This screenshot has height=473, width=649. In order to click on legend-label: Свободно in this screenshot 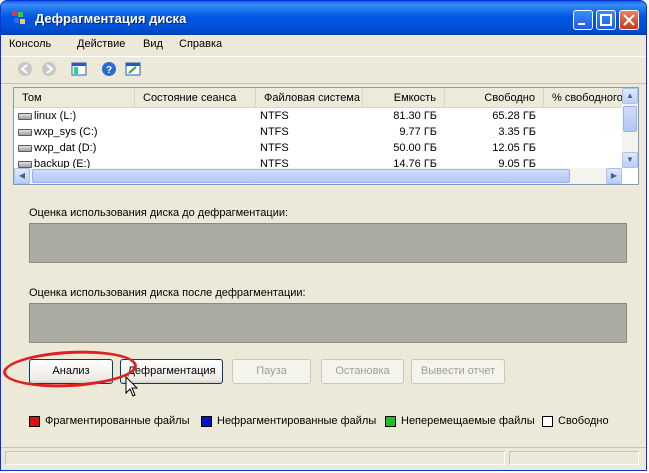, I will do `click(583, 421)`.